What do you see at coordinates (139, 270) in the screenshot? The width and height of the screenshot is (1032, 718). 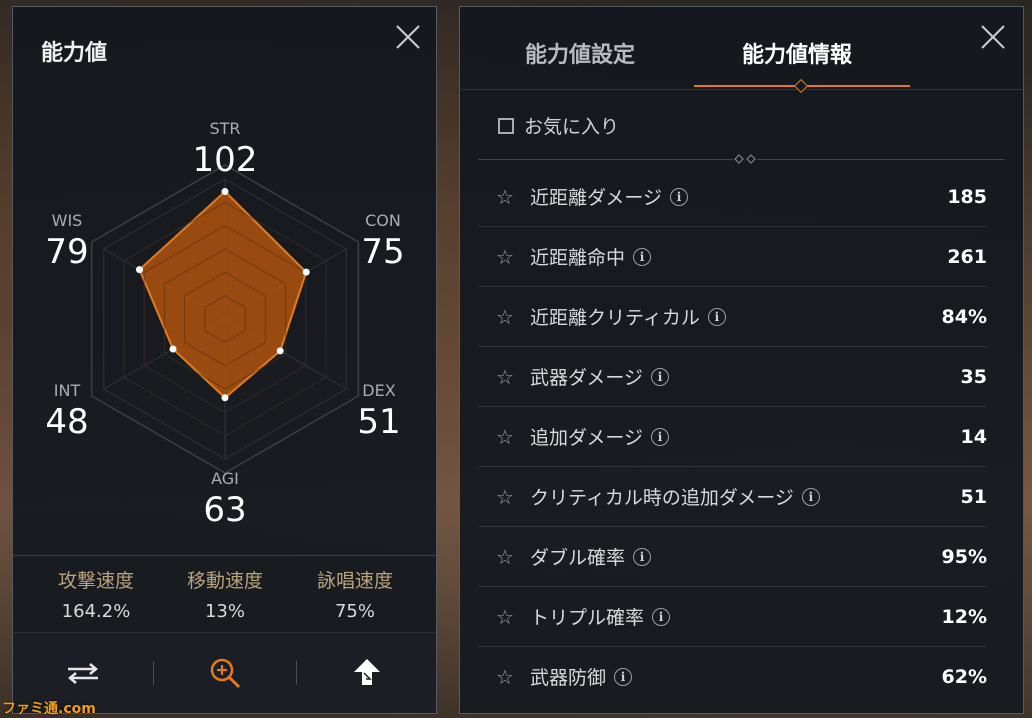 I see `radar-point-wis` at bounding box center [139, 270].